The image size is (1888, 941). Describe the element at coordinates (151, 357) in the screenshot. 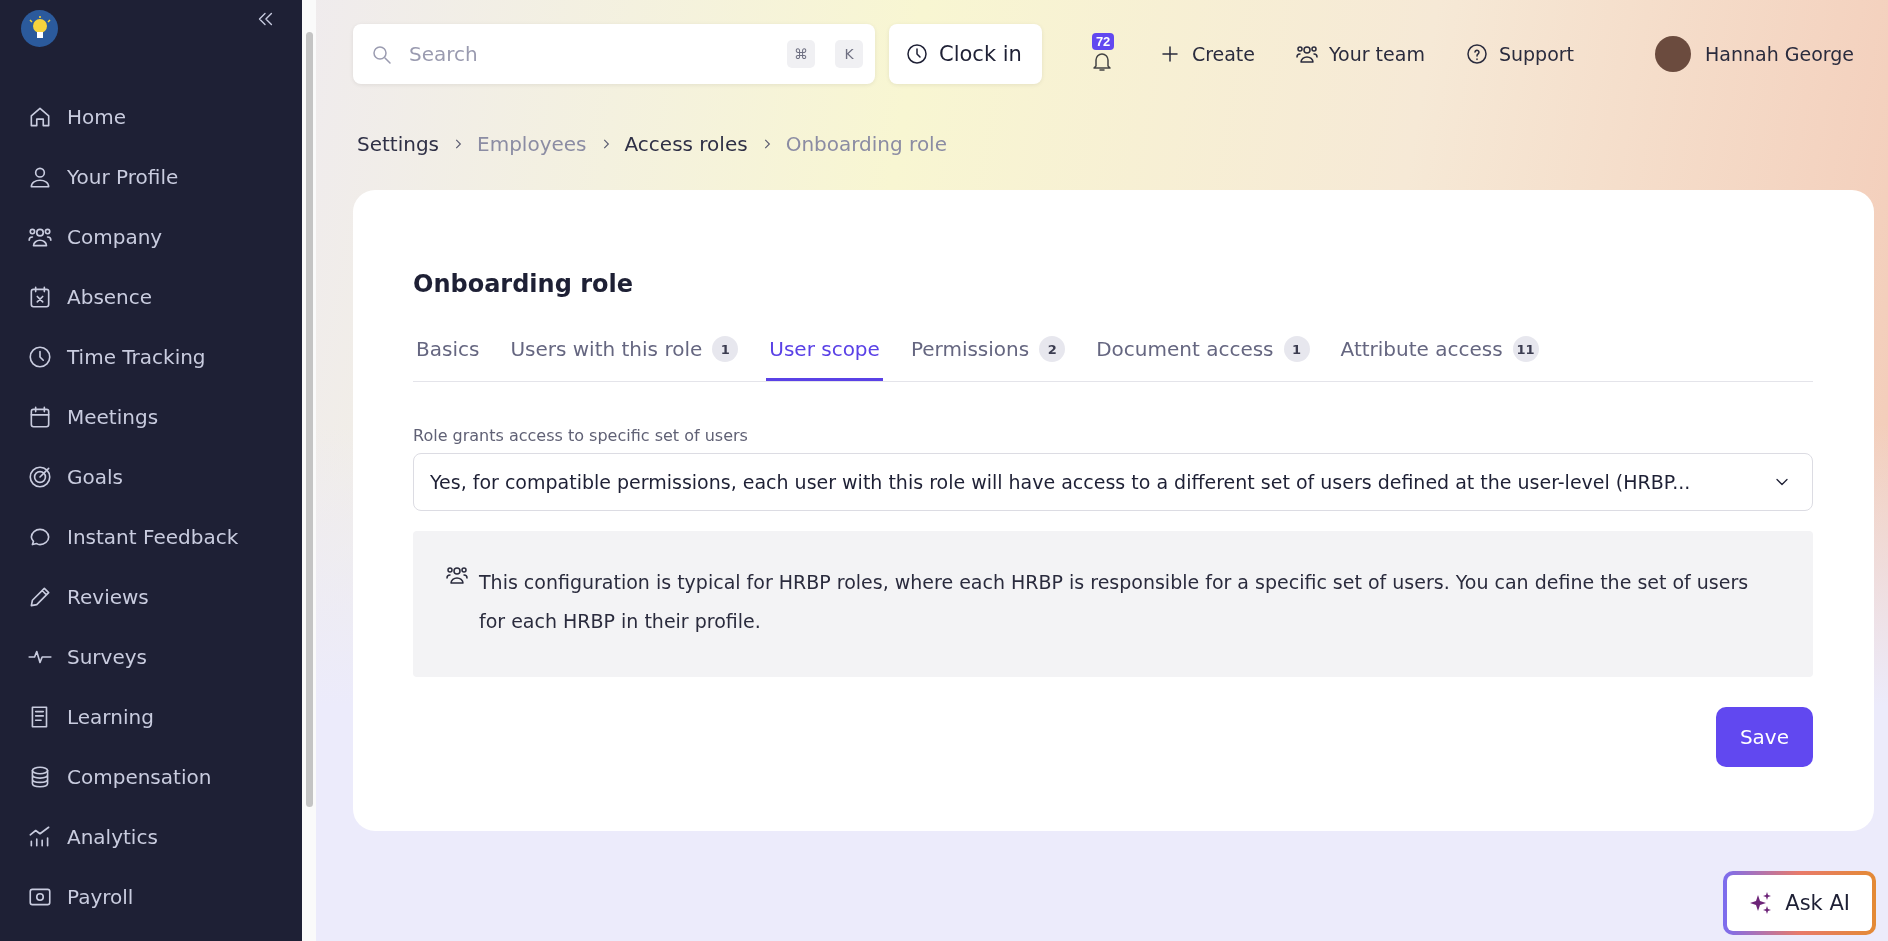

I see `sidebar-item: Time Tracking` at that location.